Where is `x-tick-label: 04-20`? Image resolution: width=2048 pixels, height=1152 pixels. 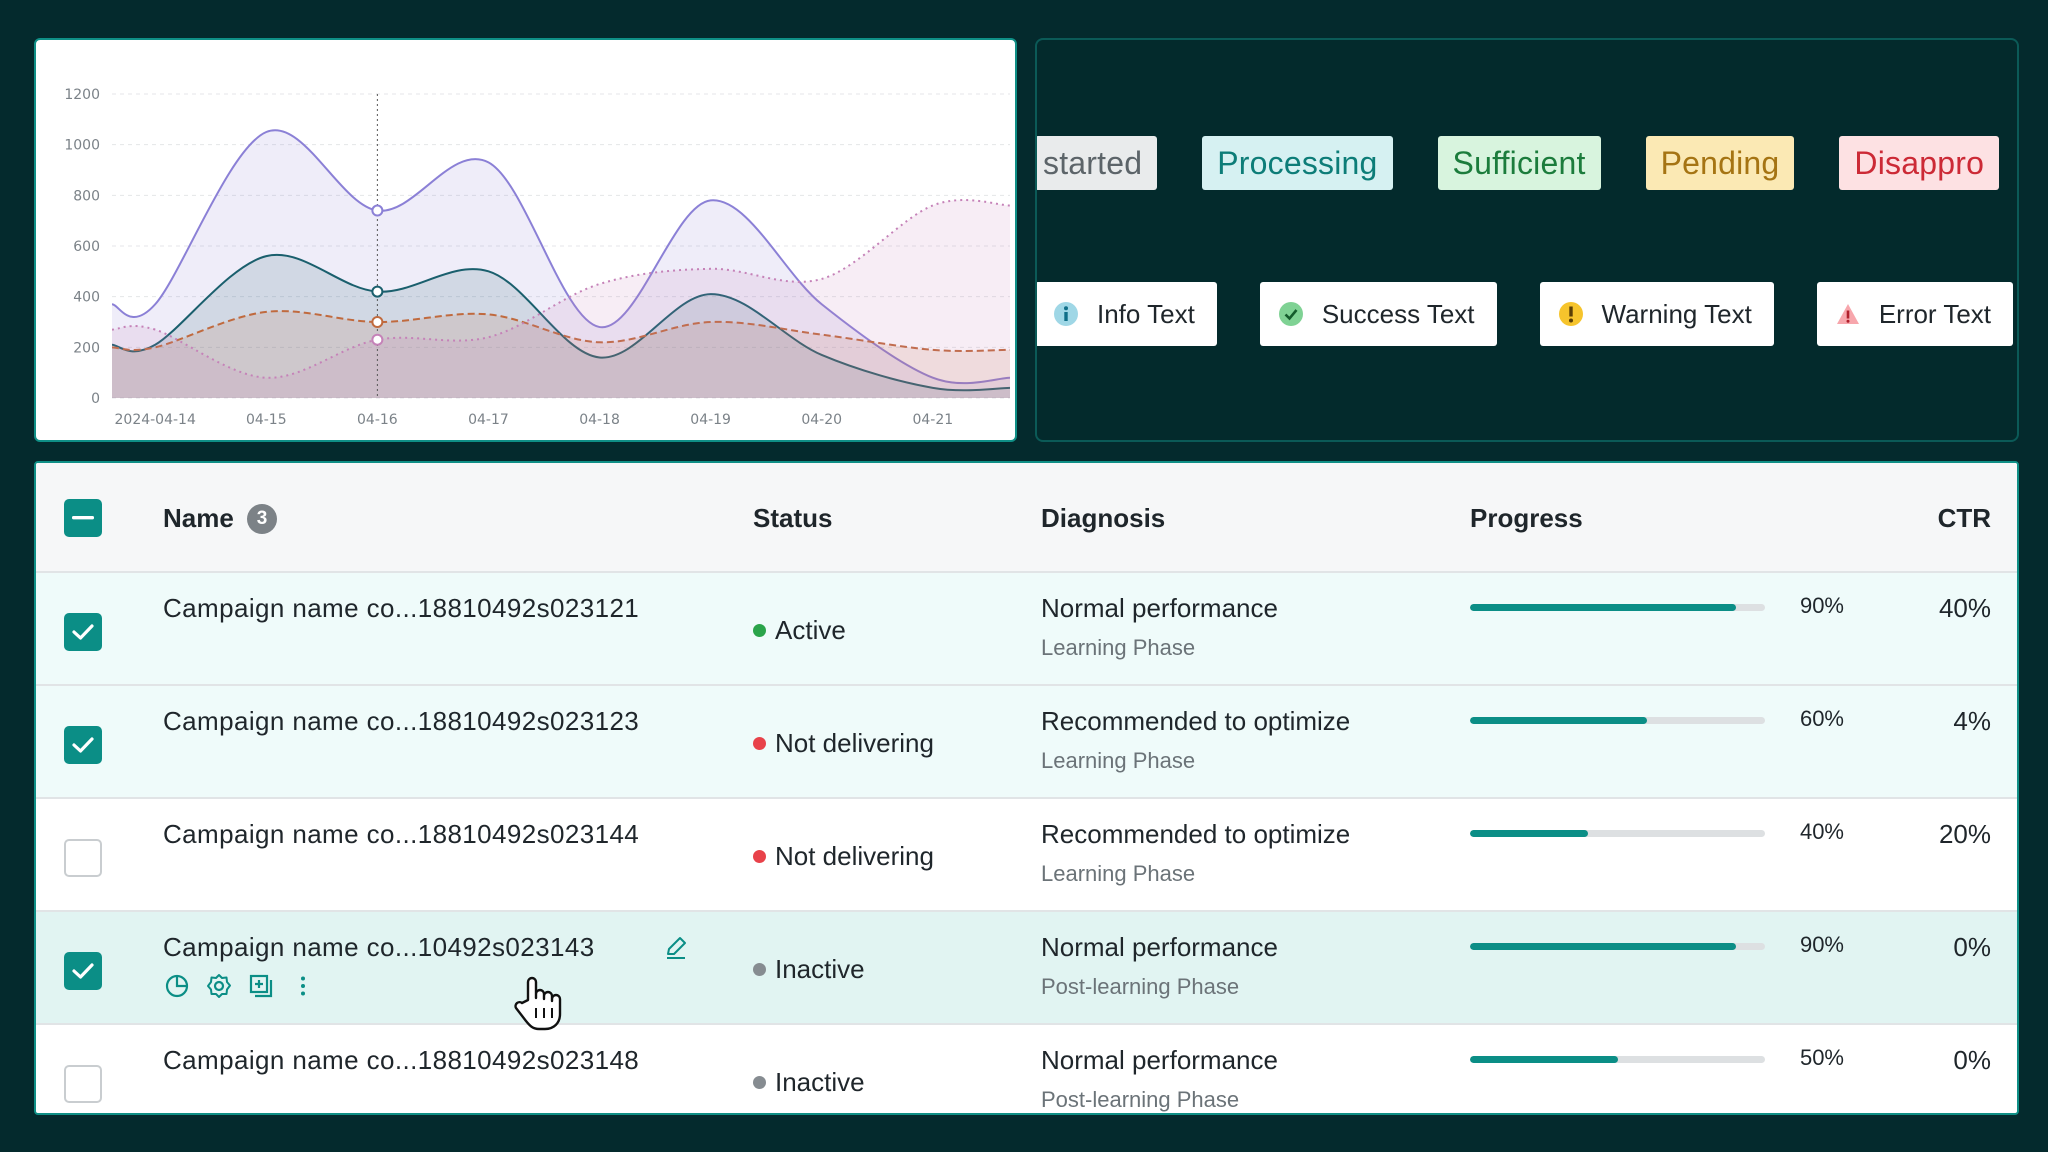
x-tick-label: 04-20 is located at coordinates (821, 420).